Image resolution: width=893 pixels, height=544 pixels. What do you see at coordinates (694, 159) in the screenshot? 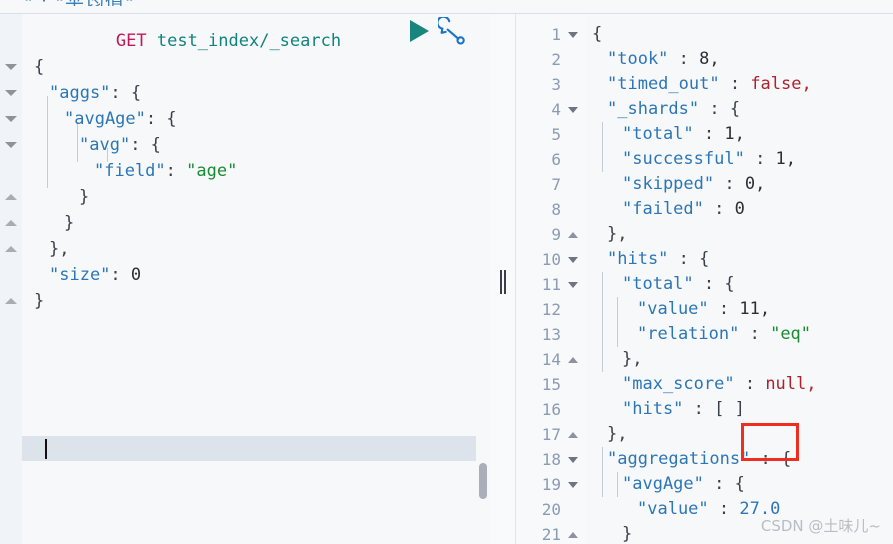
I see `response-code-line: "successful" : 1,` at bounding box center [694, 159].